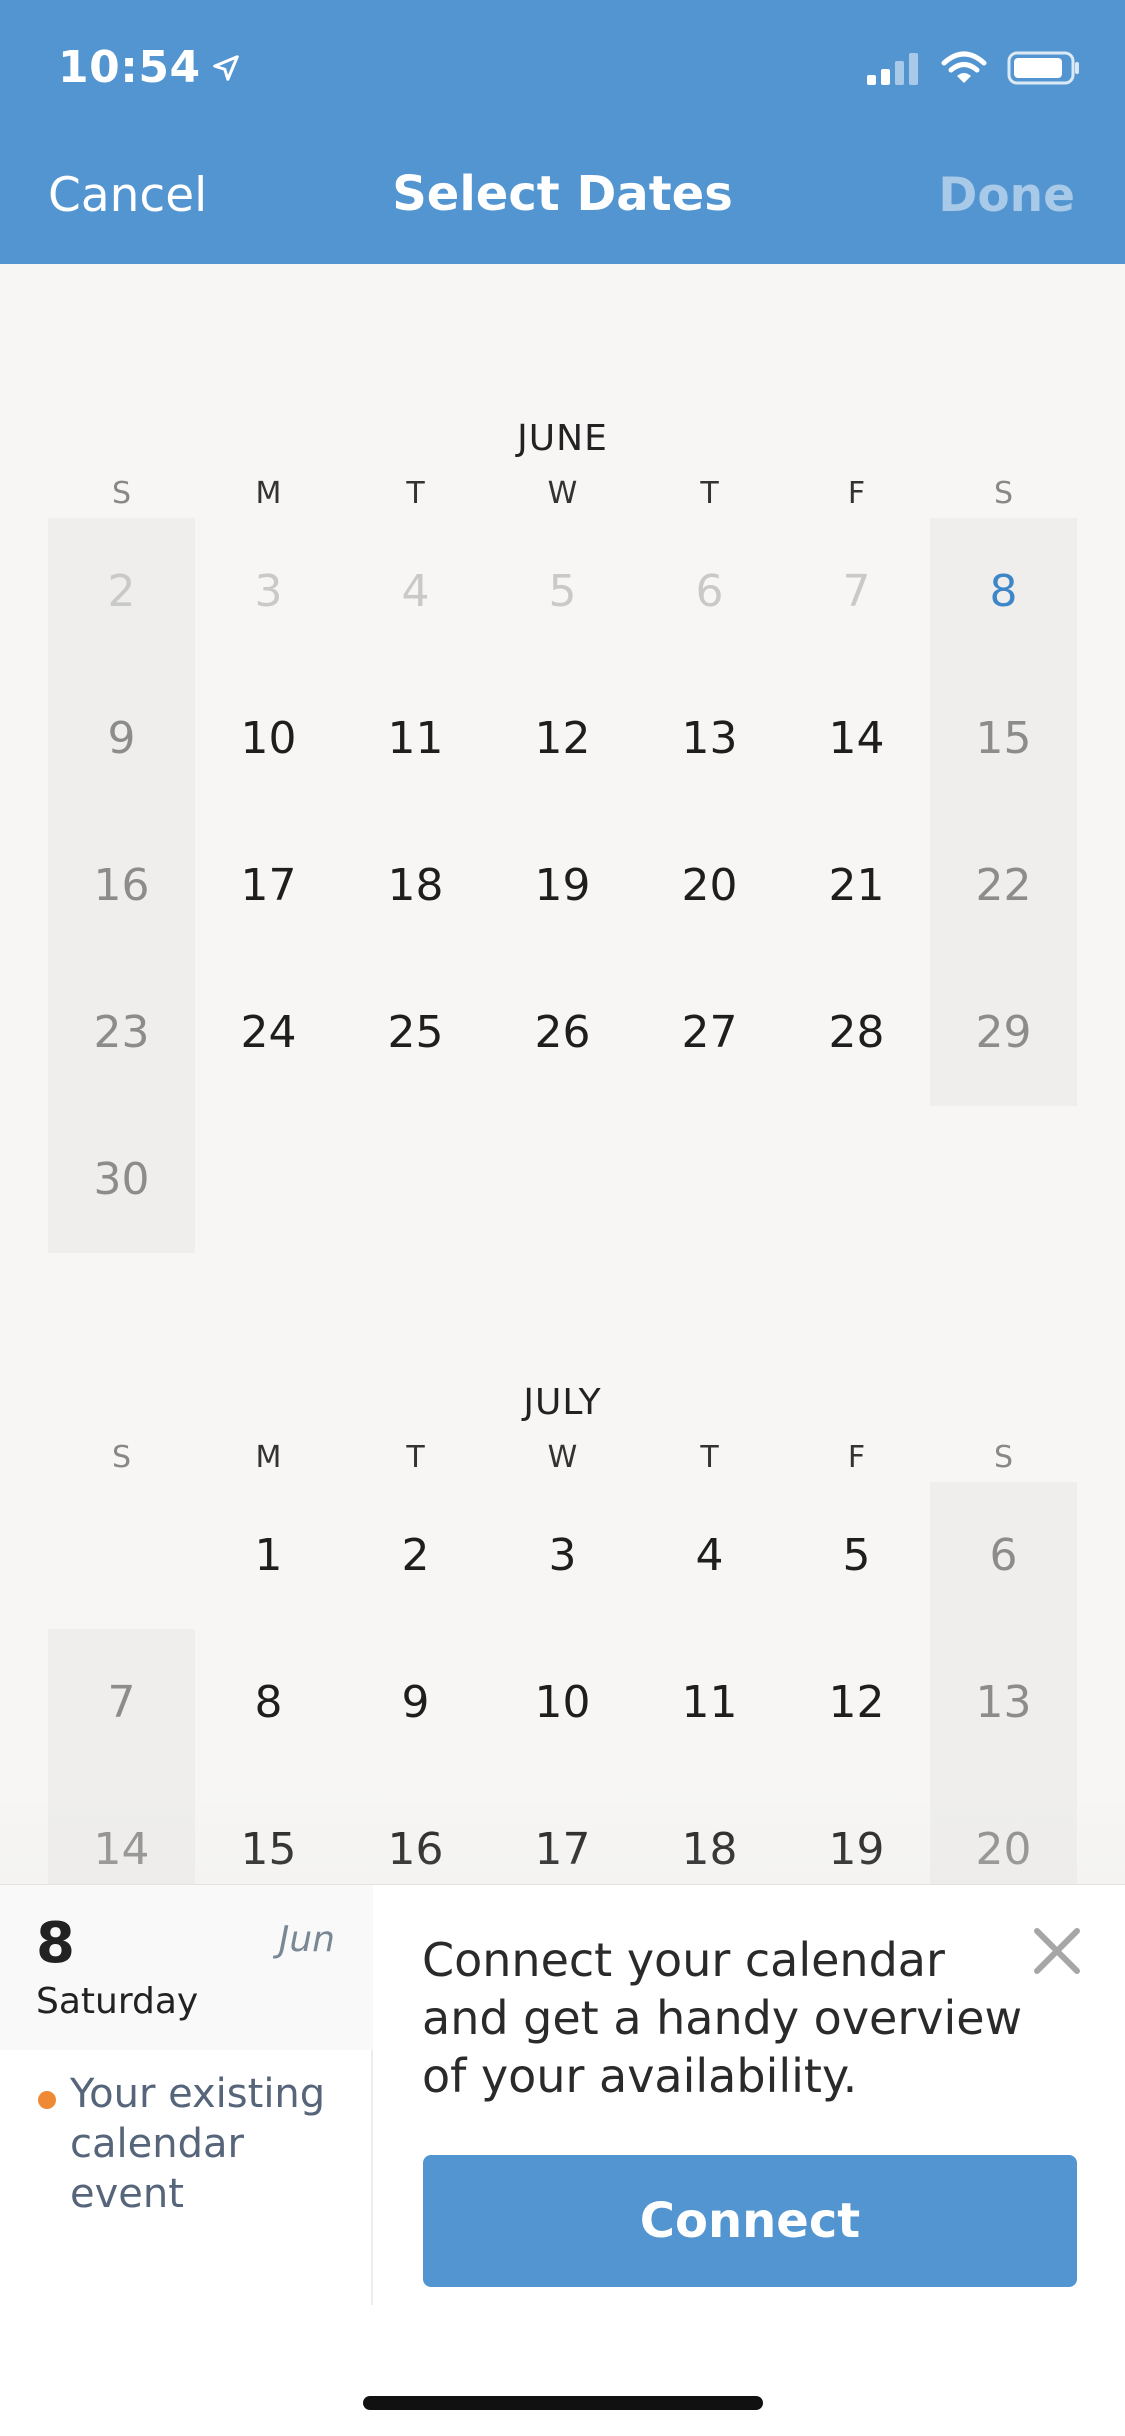 The width and height of the screenshot is (1125, 2436). Describe the element at coordinates (306, 1939) in the screenshot. I see `day-month: Jun` at that location.